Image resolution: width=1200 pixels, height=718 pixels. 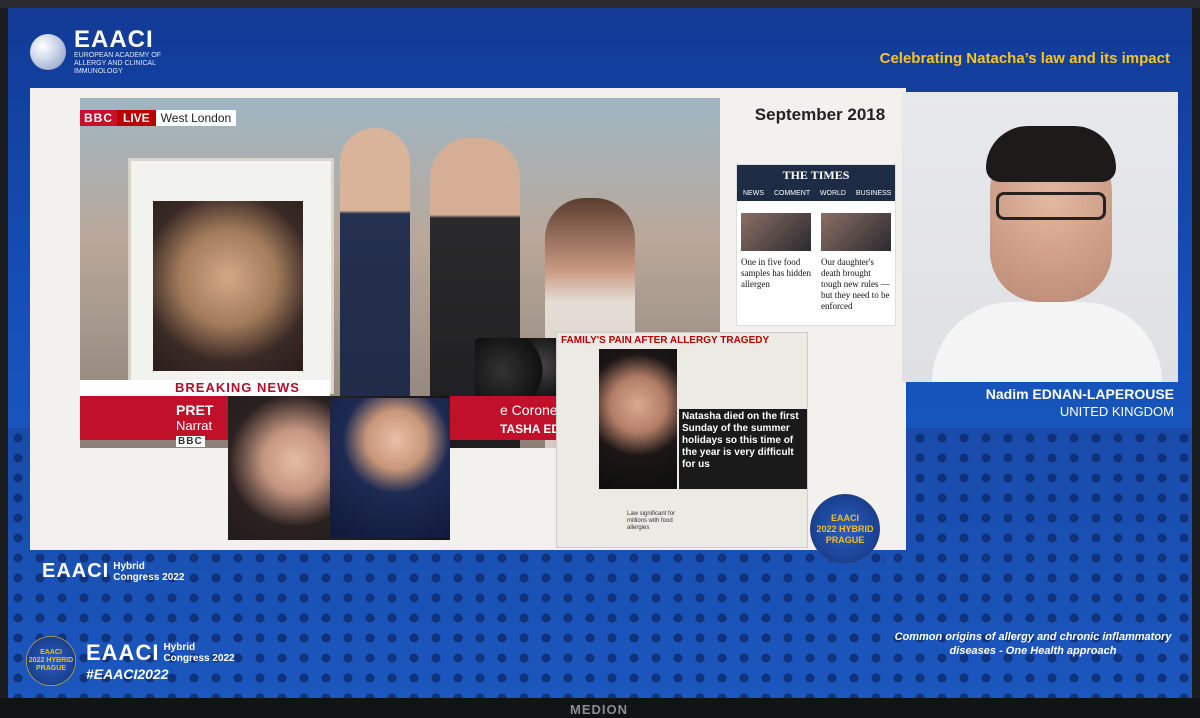 I want to click on lower-third-bbc: BBC, so click(x=190, y=441).